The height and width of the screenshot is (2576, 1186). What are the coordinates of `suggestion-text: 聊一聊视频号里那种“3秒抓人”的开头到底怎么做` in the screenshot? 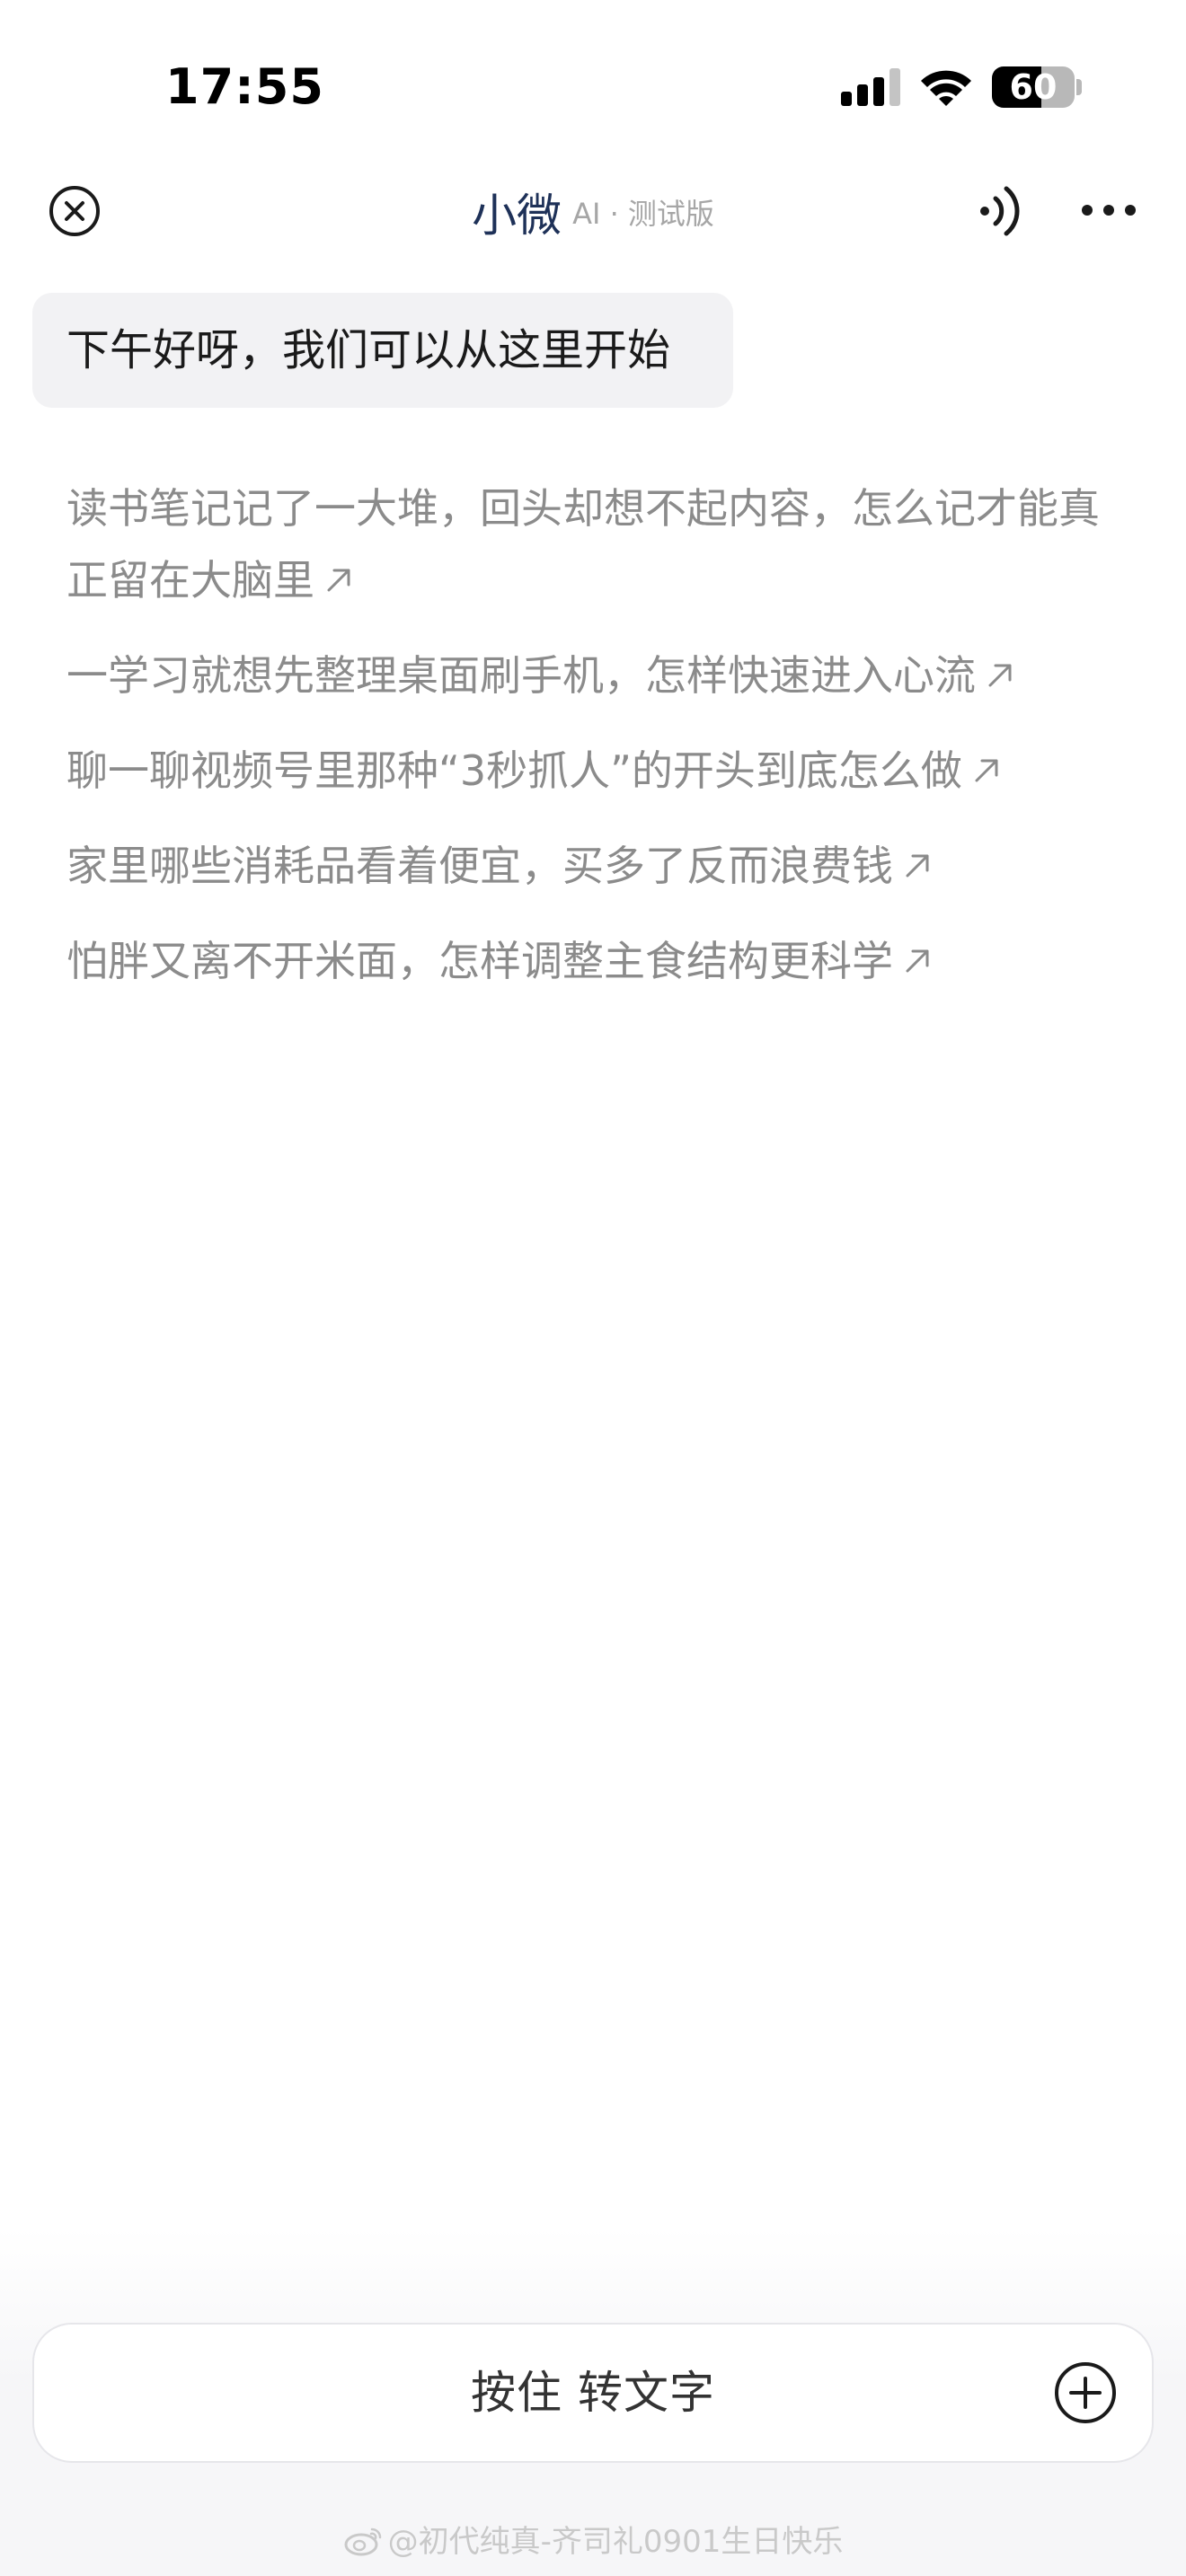 It's located at (514, 770).